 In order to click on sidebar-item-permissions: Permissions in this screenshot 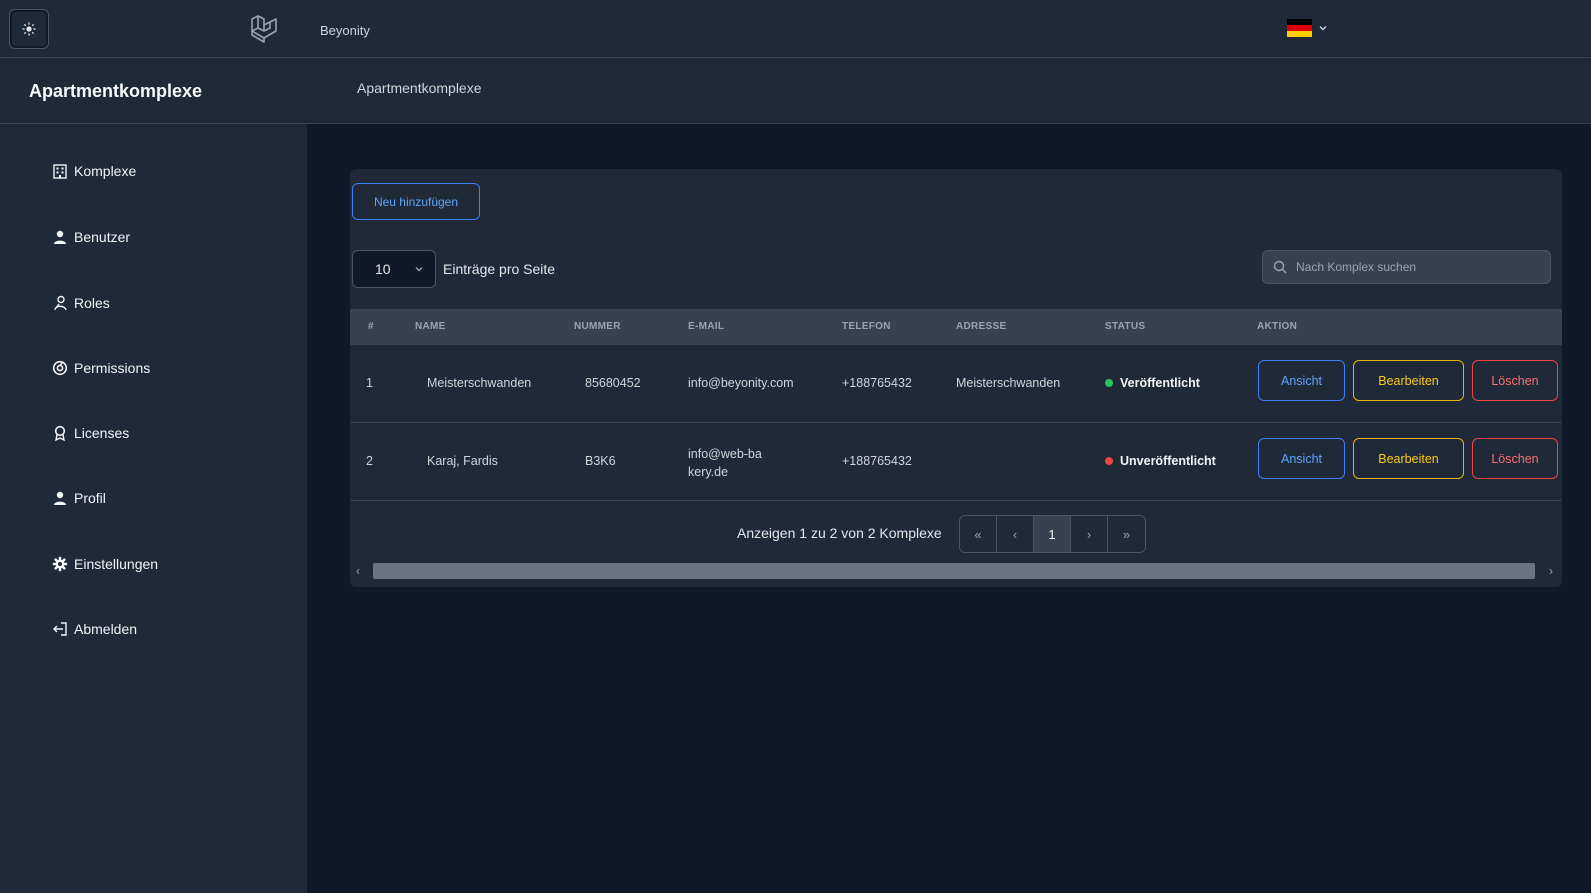, I will do `click(101, 368)`.